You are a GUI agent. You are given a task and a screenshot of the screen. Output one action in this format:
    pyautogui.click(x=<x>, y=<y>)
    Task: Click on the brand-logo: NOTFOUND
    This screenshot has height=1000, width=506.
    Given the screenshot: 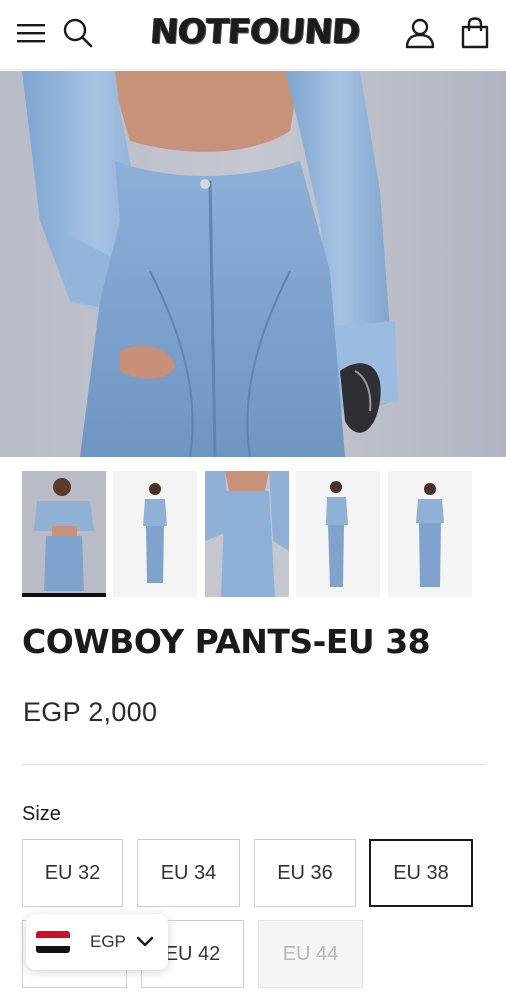 What is the action you would take?
    pyautogui.click(x=255, y=32)
    